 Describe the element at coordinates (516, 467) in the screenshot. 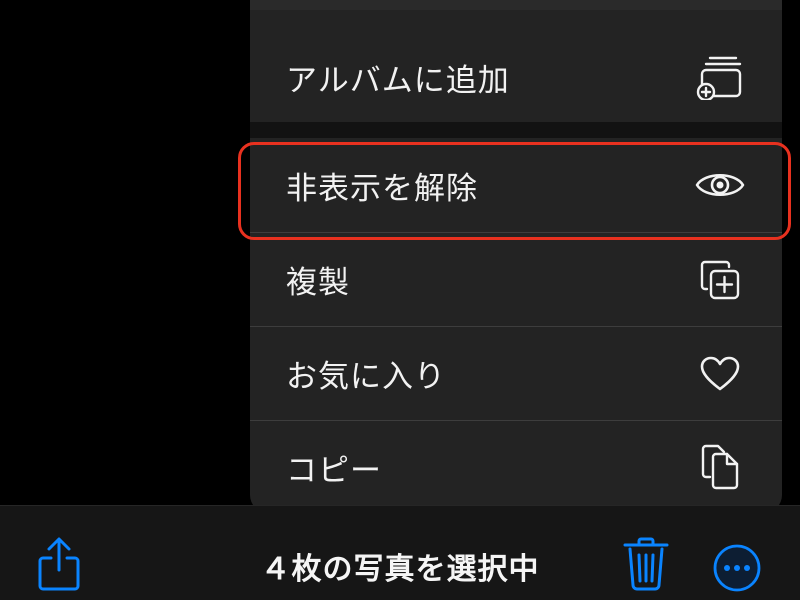

I see `menu-item-copy: コピー` at that location.